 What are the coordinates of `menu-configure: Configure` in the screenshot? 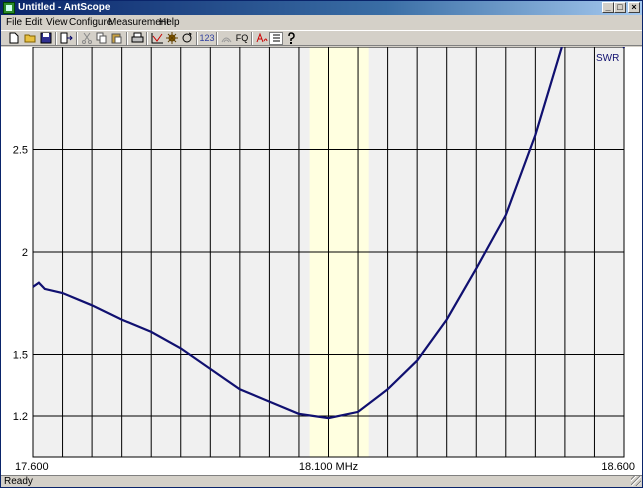 It's located at (90, 22).